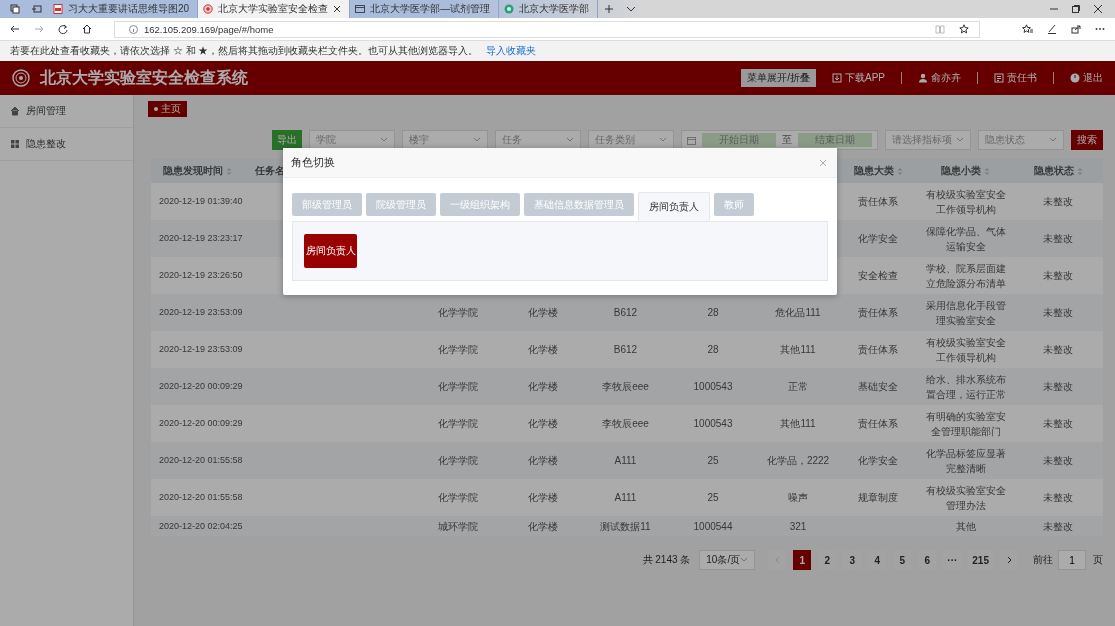 The image size is (1115, 626). What do you see at coordinates (965, 239) in the screenshot?
I see `table-cell-text: 保障化学品、气体运输安全` at bounding box center [965, 239].